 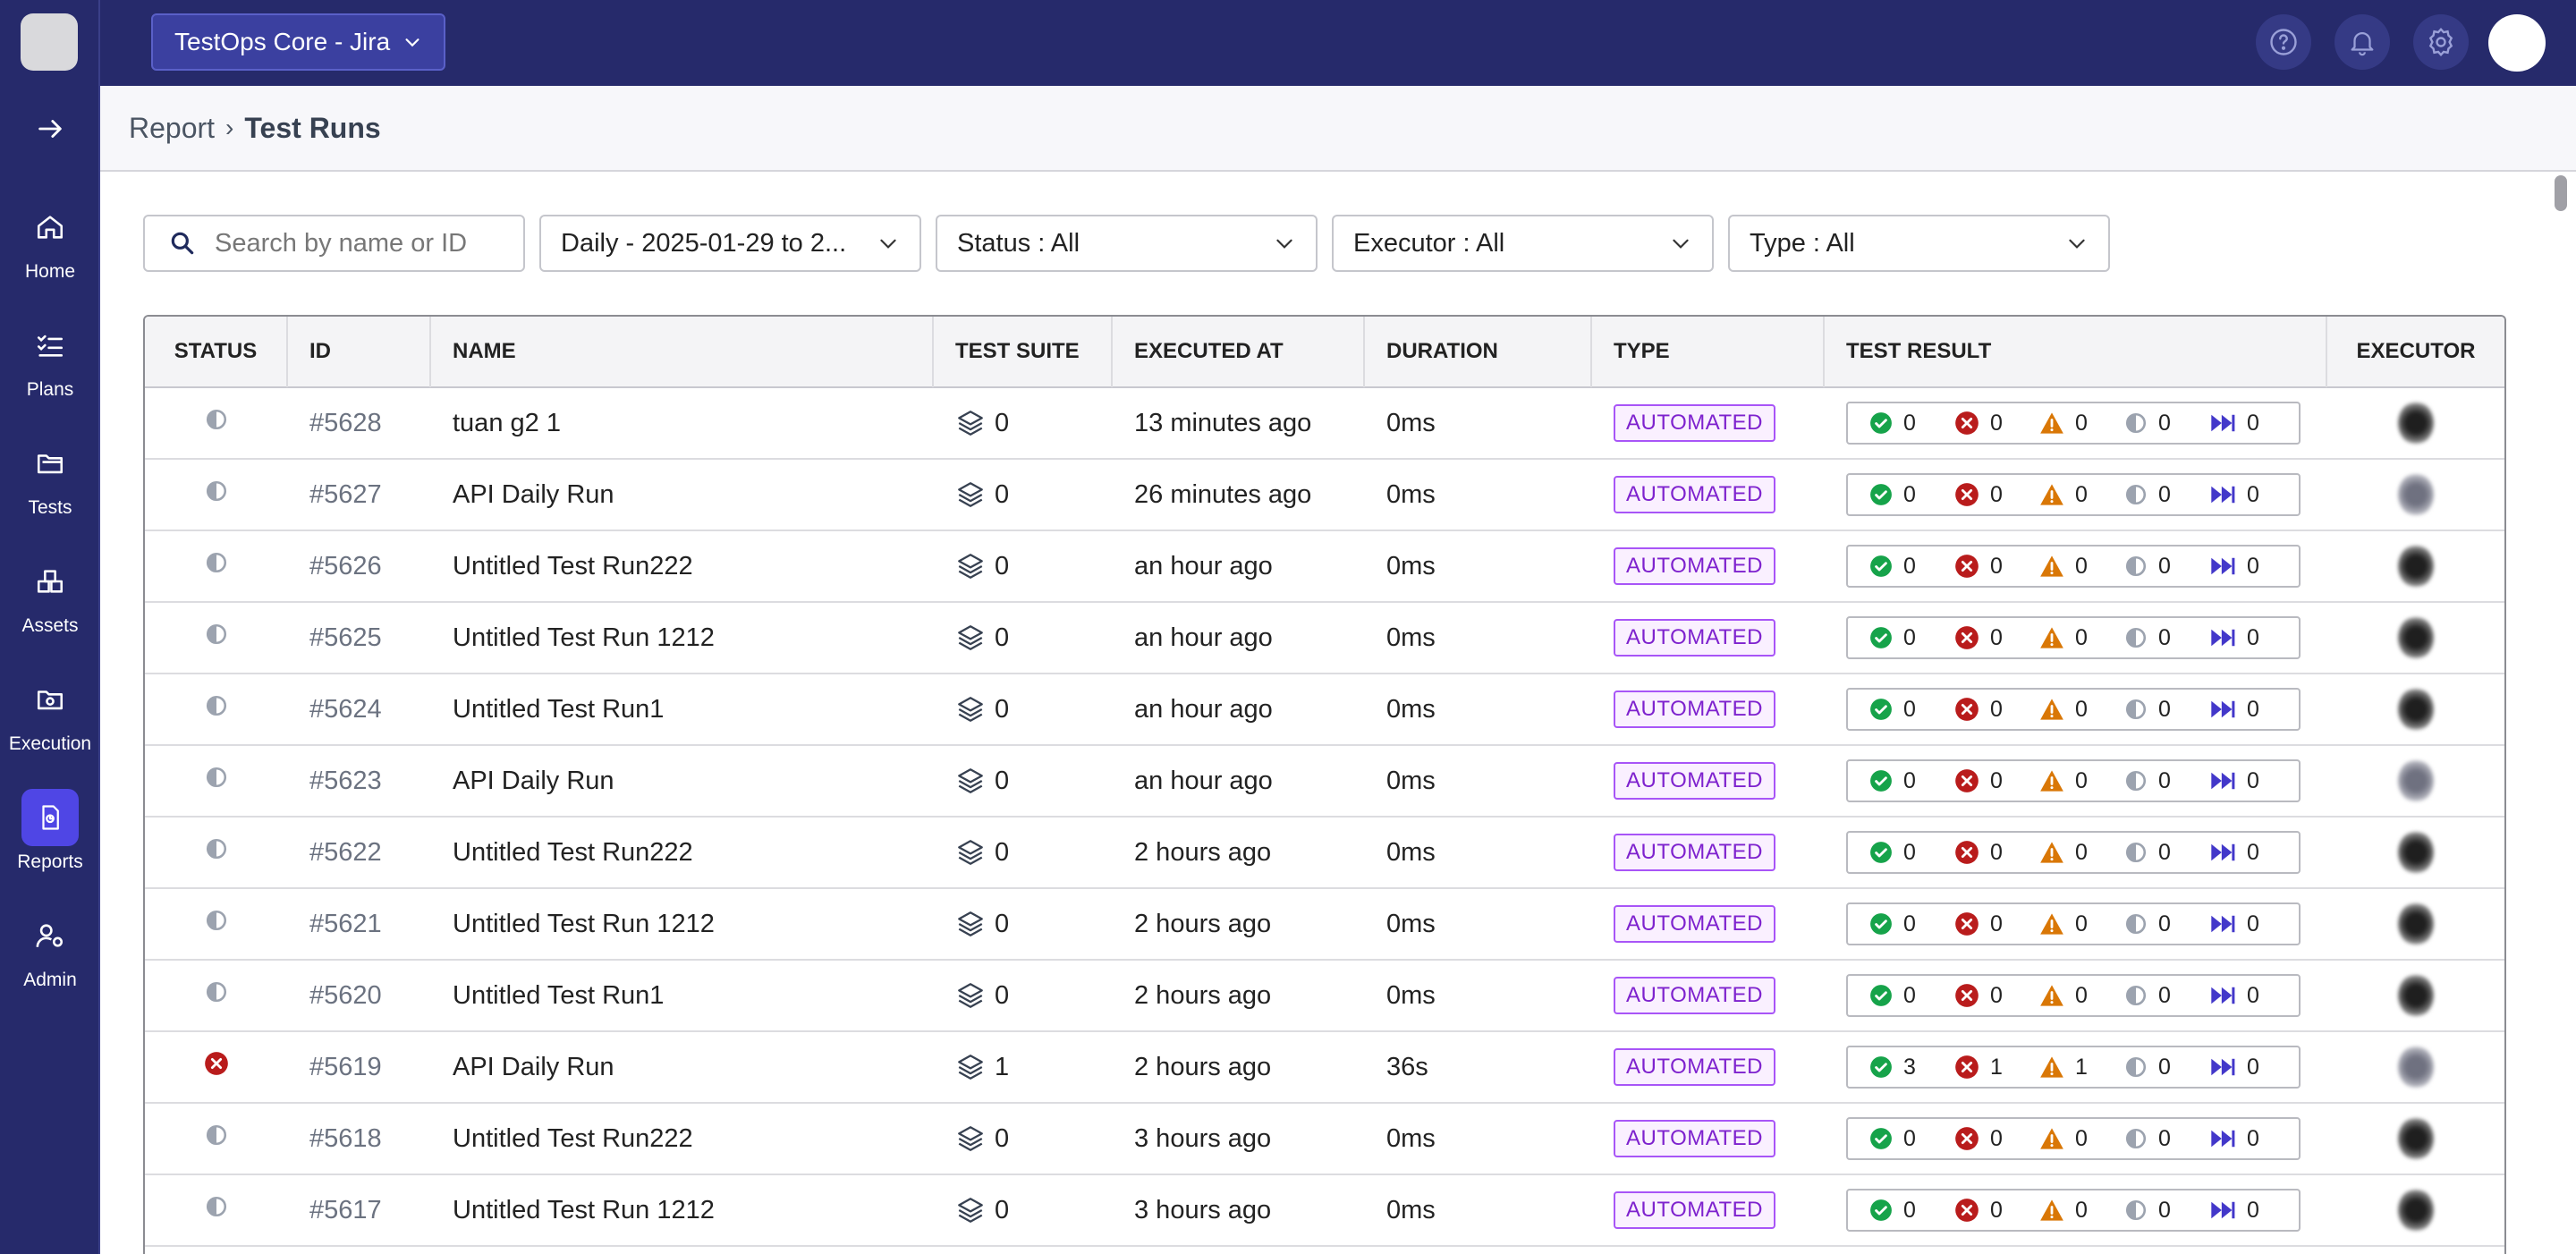 What do you see at coordinates (172, 128) in the screenshot?
I see `breadcrumb-parent: Report` at bounding box center [172, 128].